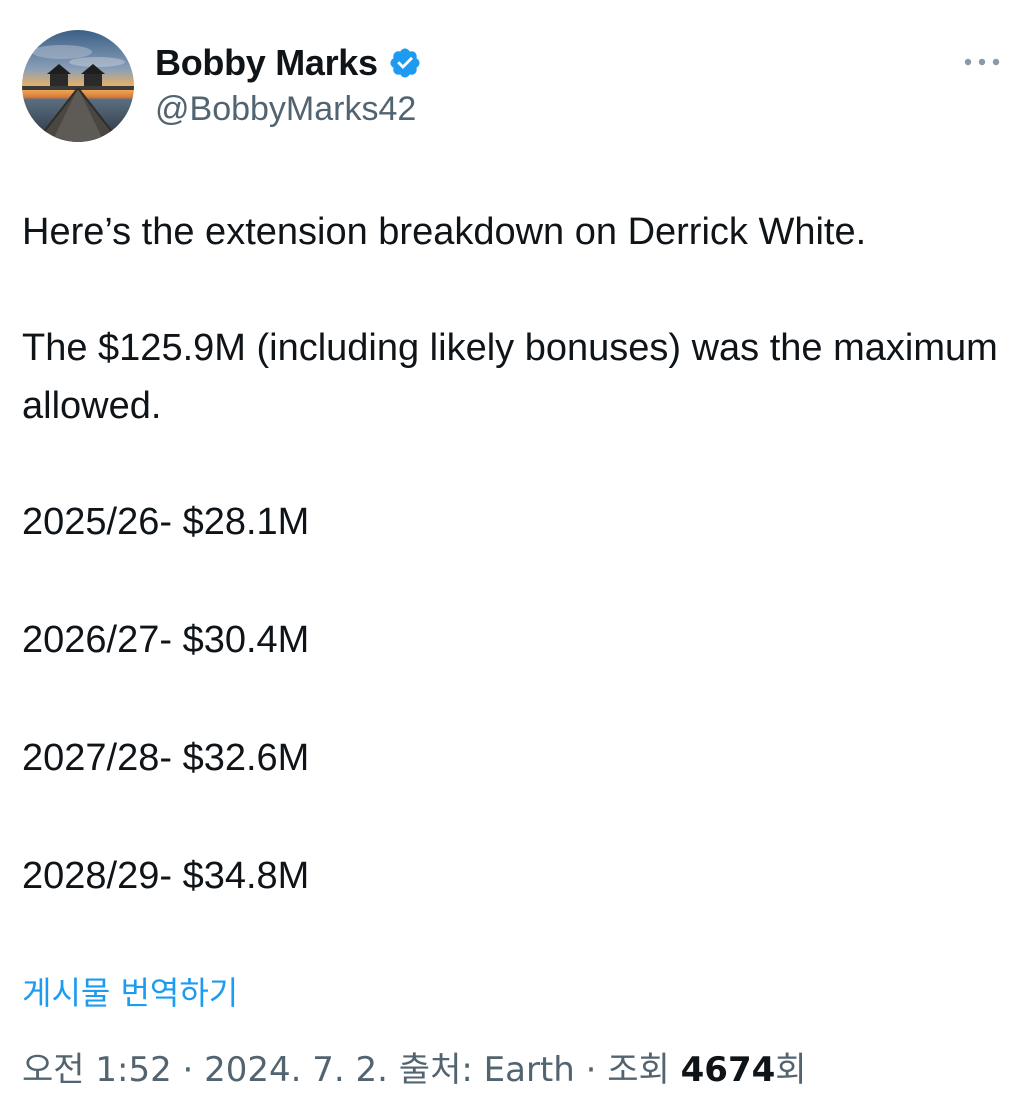  I want to click on more-horizontal-icon, so click(982, 62).